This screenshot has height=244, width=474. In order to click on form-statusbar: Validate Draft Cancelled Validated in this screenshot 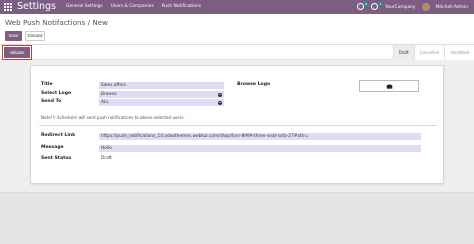, I will do `click(237, 52)`.